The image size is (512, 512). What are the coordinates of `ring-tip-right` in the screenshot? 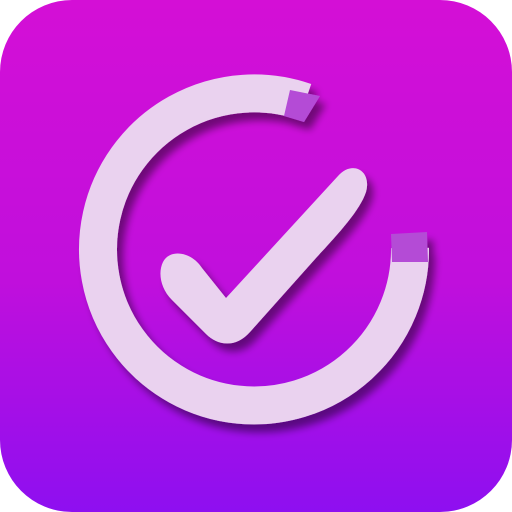 It's located at (409, 247).